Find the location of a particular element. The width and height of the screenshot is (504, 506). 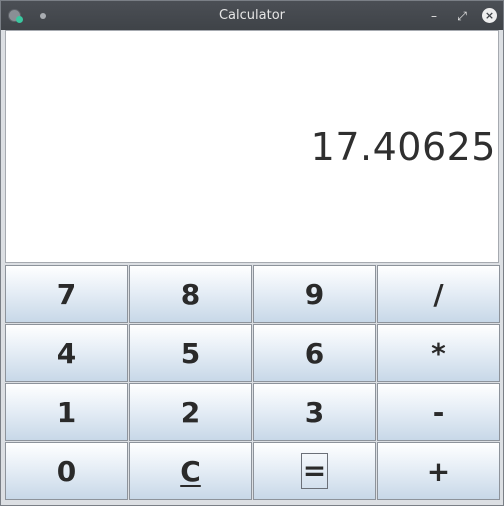

key-divide: / is located at coordinates (438, 294).